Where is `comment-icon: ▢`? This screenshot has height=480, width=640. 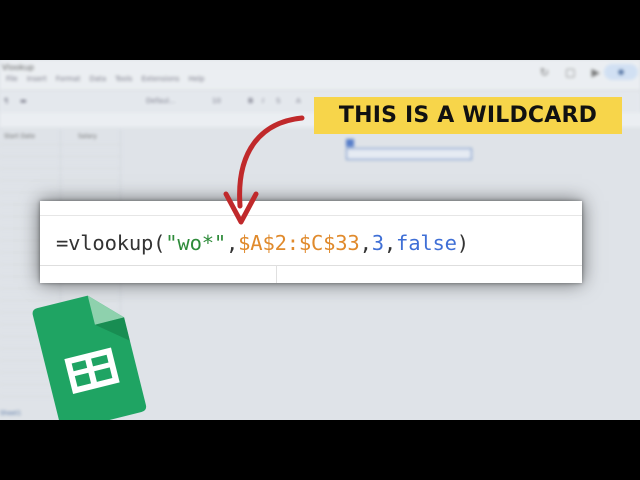 comment-icon: ▢ is located at coordinates (570, 72).